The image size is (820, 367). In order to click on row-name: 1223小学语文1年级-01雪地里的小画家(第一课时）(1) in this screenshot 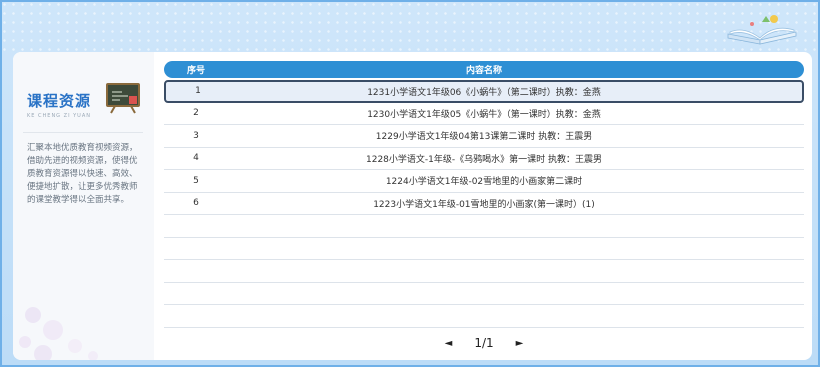, I will do `click(516, 203)`.